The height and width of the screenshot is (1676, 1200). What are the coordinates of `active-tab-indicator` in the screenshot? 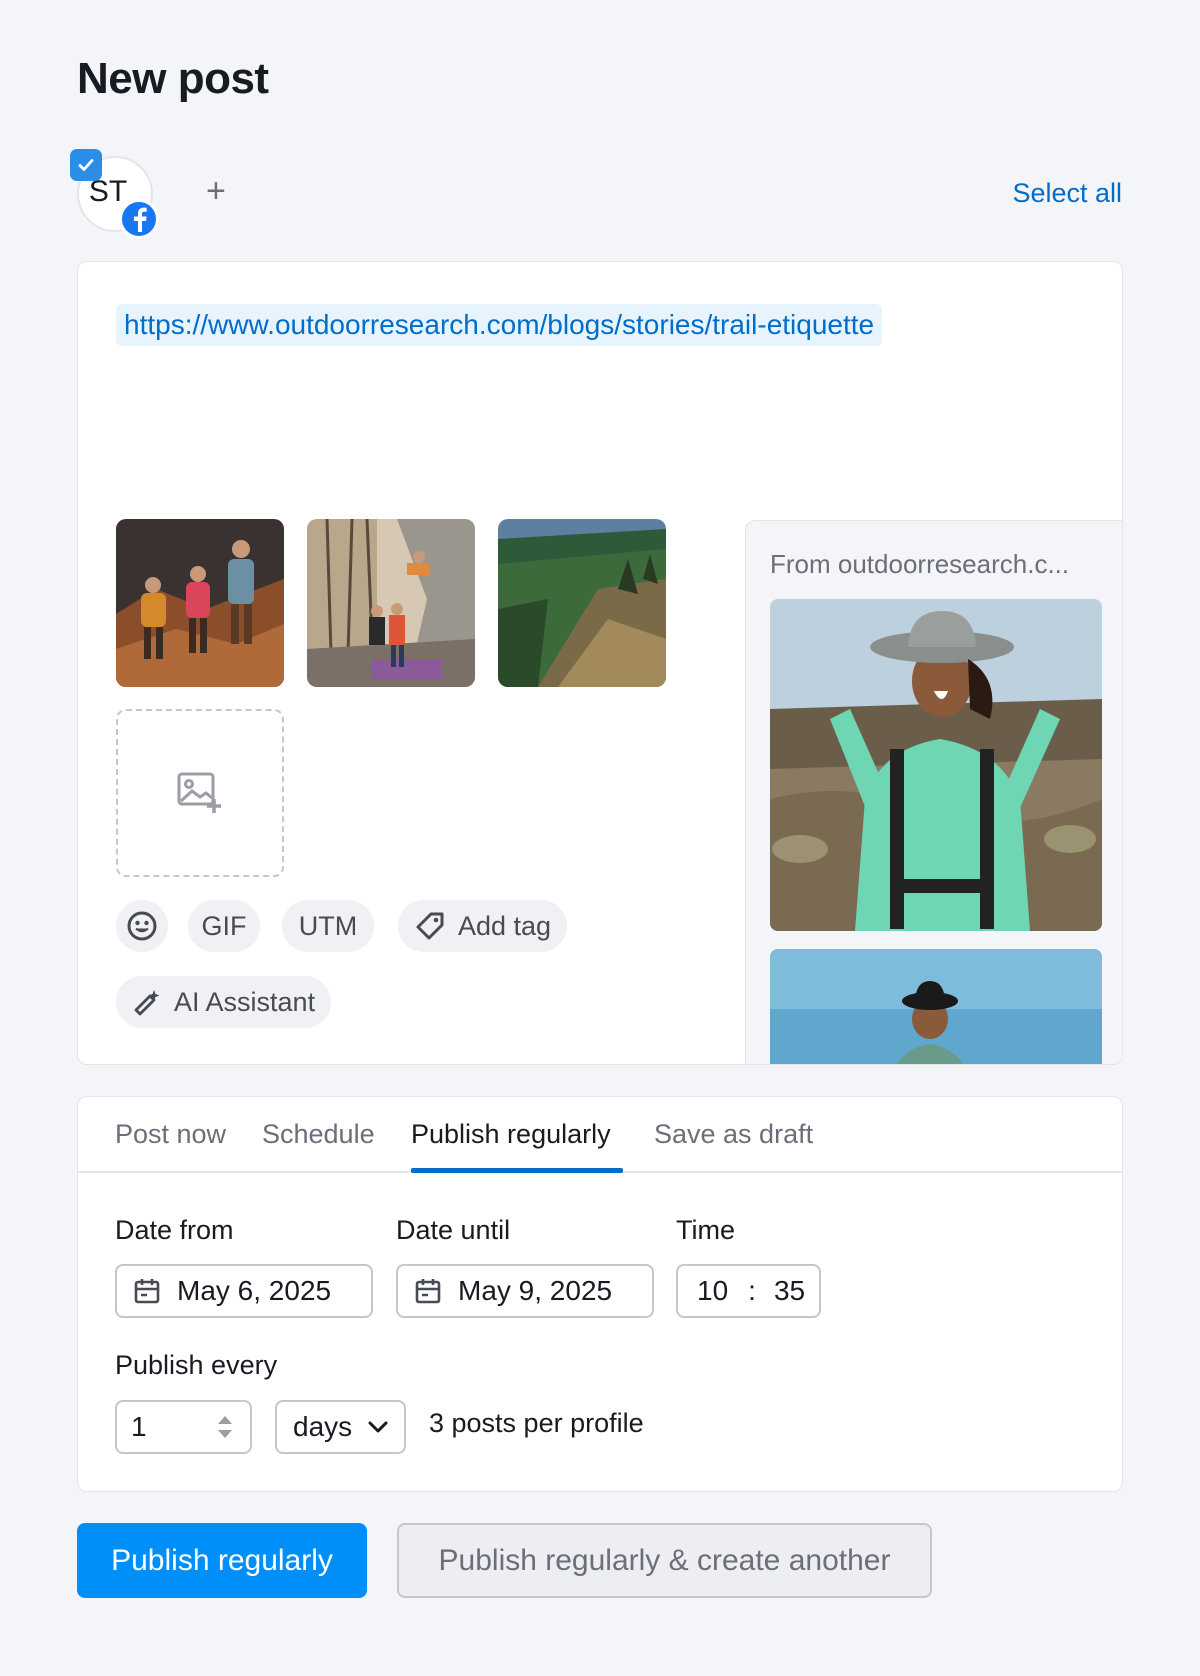 It's located at (517, 1170).